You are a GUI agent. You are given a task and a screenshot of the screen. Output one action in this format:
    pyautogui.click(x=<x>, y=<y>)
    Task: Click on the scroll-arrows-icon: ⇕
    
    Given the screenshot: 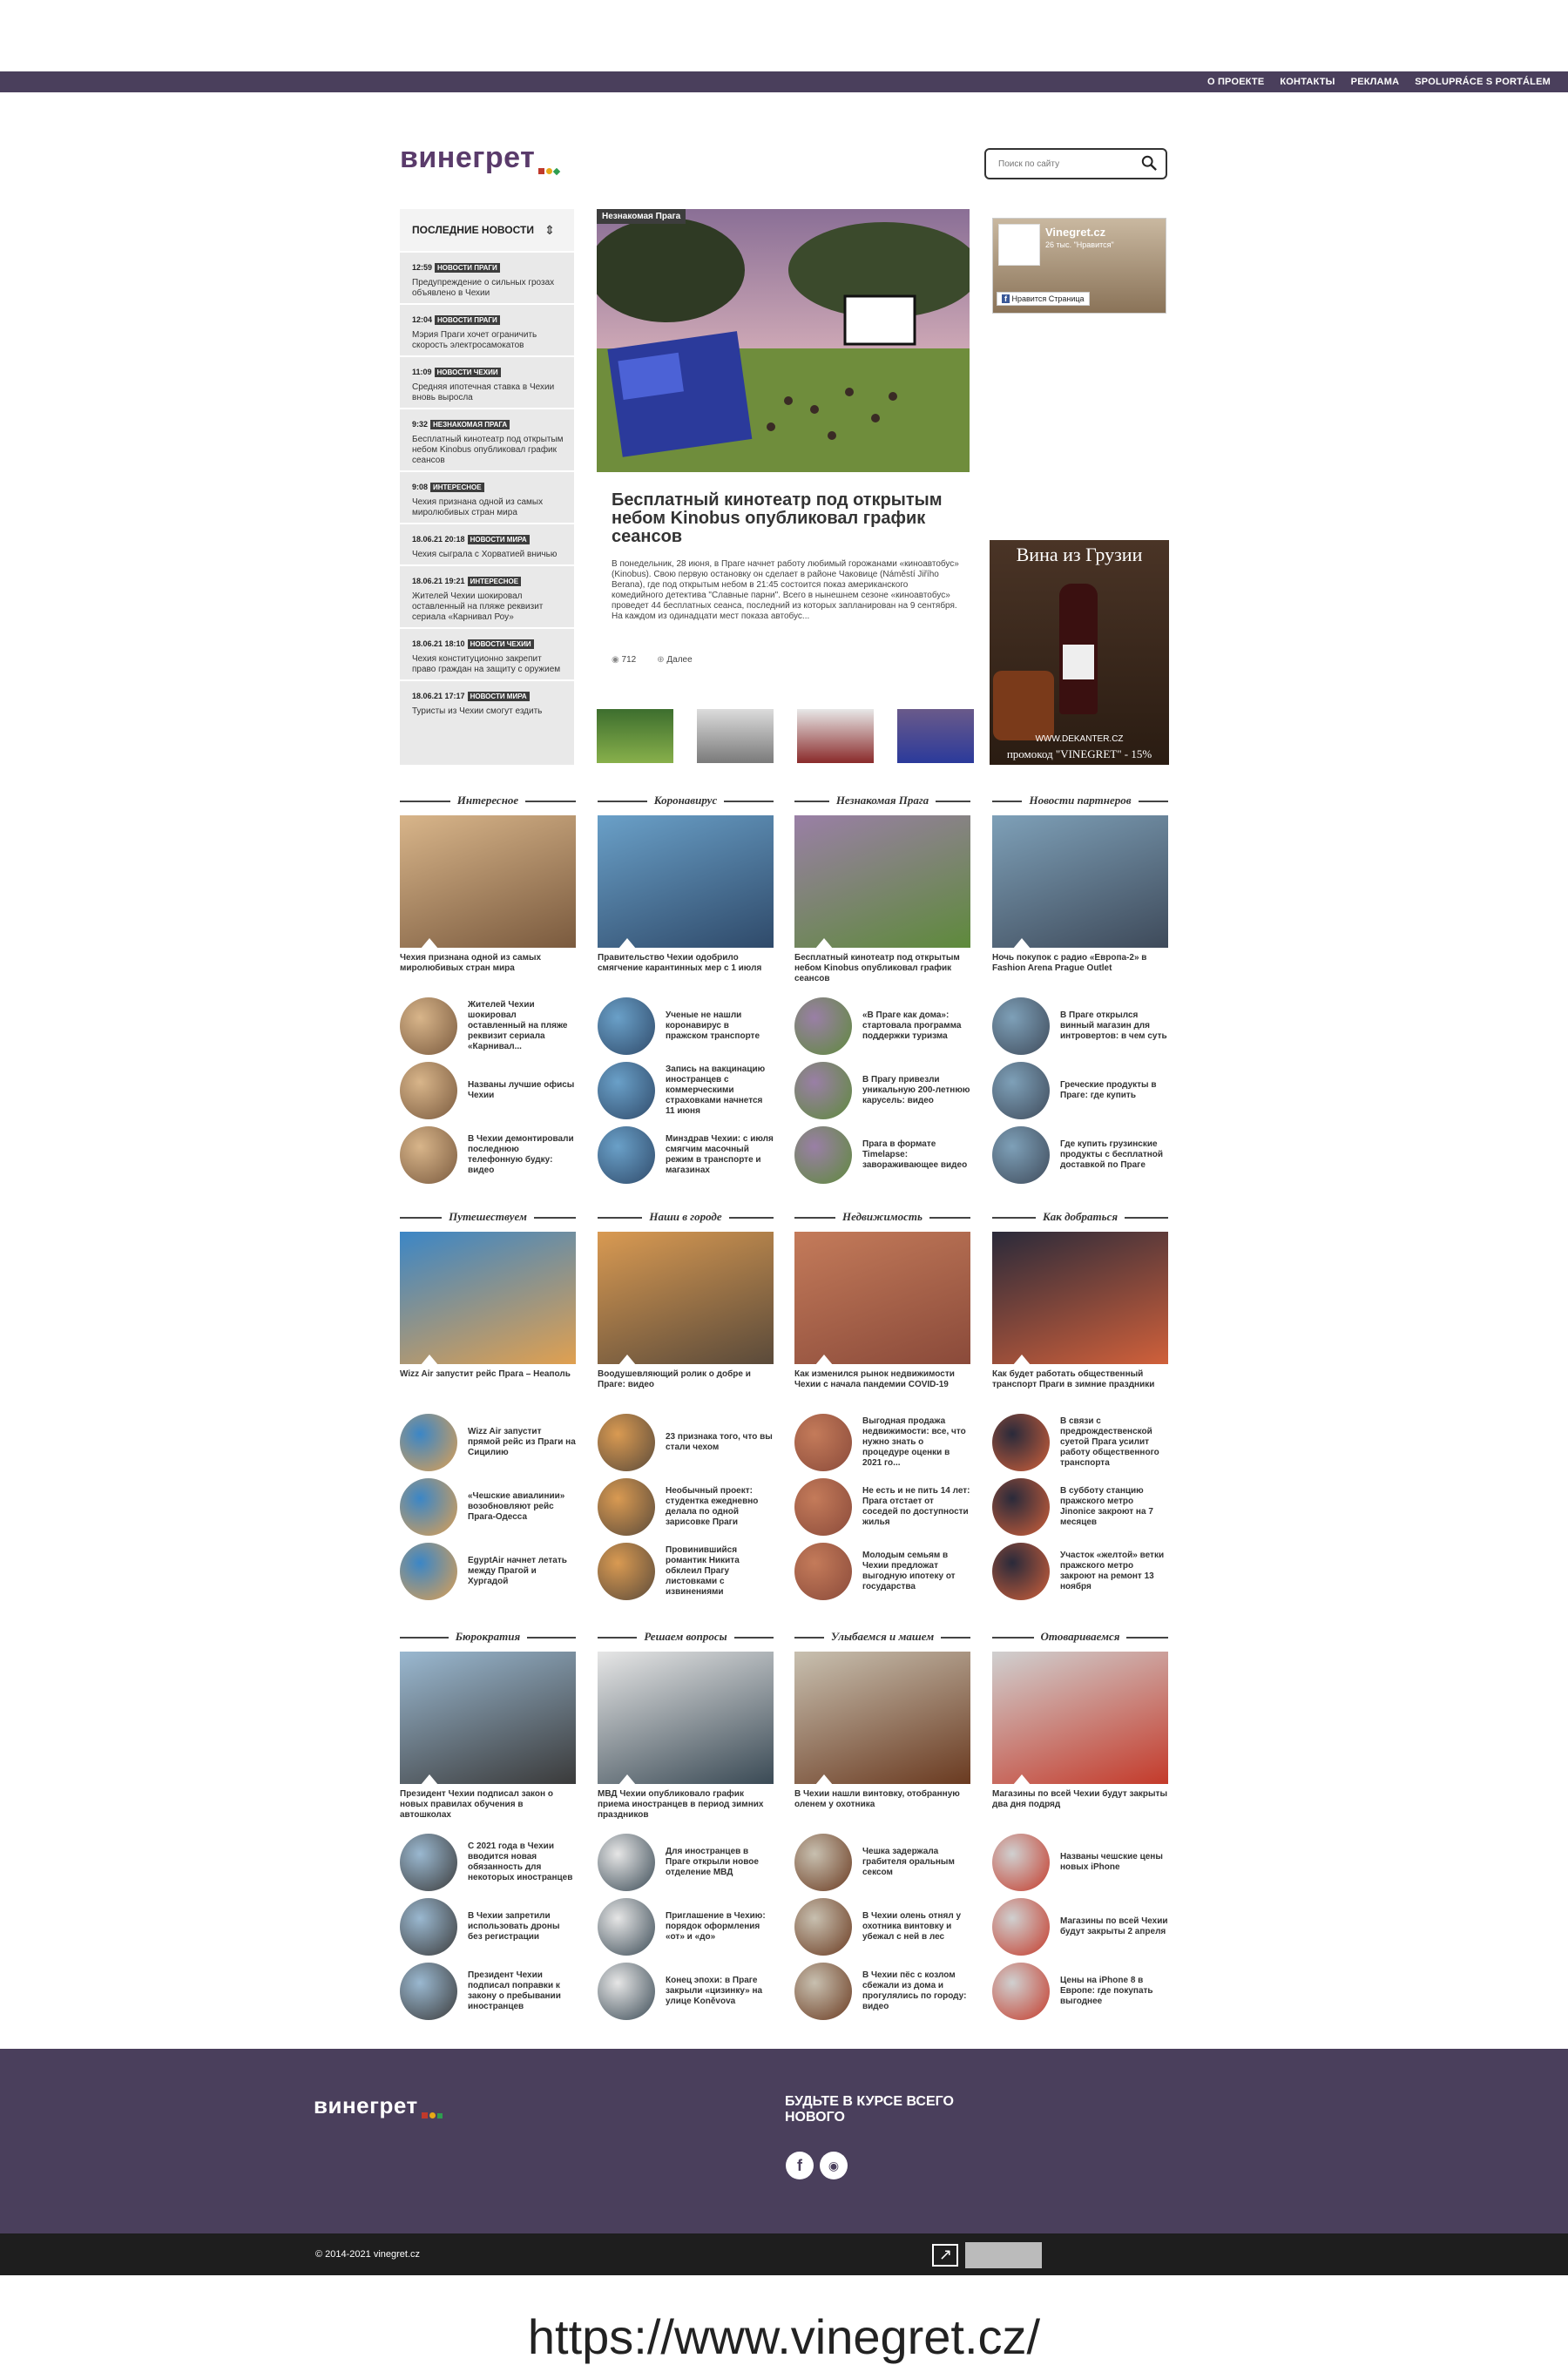 What is the action you would take?
    pyautogui.click(x=549, y=230)
    